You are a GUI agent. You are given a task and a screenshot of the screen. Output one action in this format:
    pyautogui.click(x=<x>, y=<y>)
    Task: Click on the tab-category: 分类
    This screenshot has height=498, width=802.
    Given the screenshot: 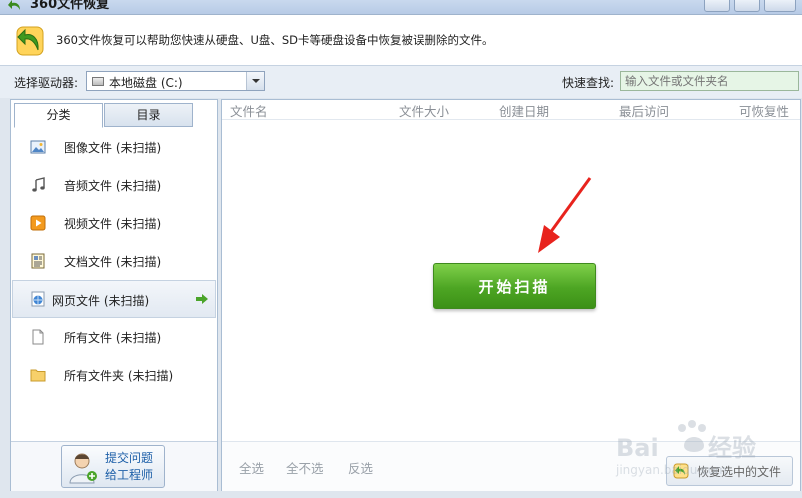 What is the action you would take?
    pyautogui.click(x=58, y=115)
    